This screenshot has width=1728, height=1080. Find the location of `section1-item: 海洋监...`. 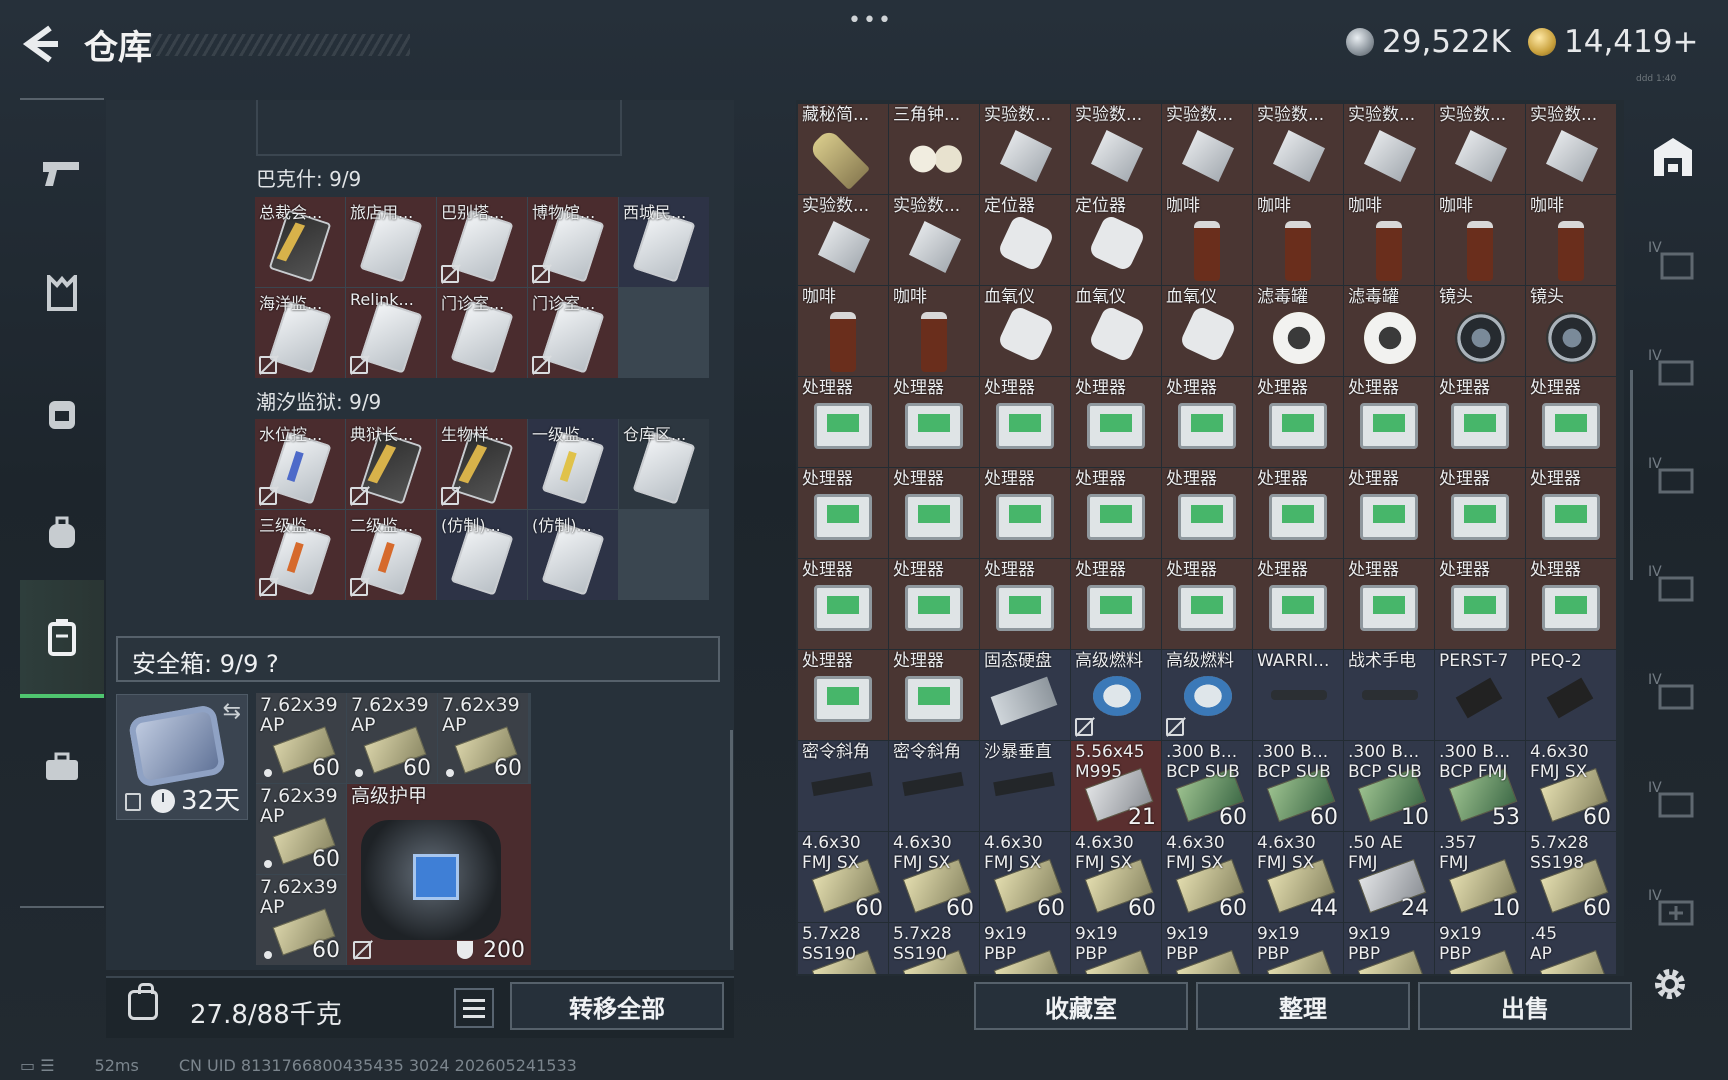

section1-item: 海洋监... is located at coordinates (300, 333).